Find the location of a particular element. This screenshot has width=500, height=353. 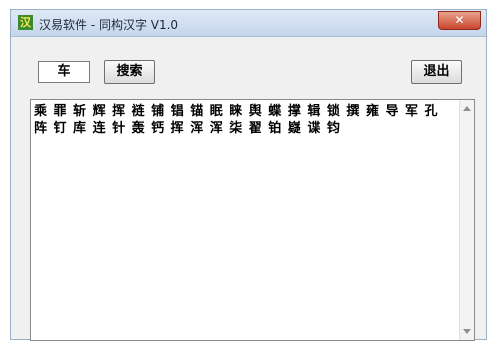

search-input: 车 is located at coordinates (64, 72).